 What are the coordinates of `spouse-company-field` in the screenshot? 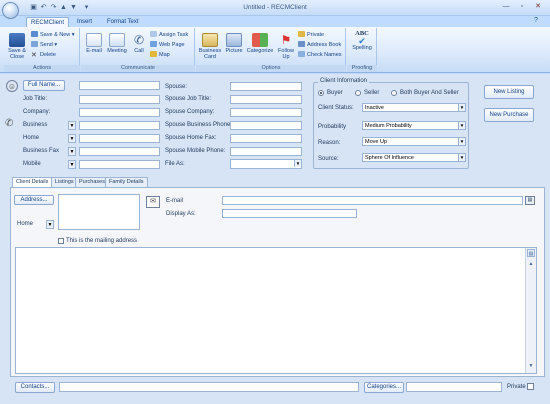 It's located at (266, 112).